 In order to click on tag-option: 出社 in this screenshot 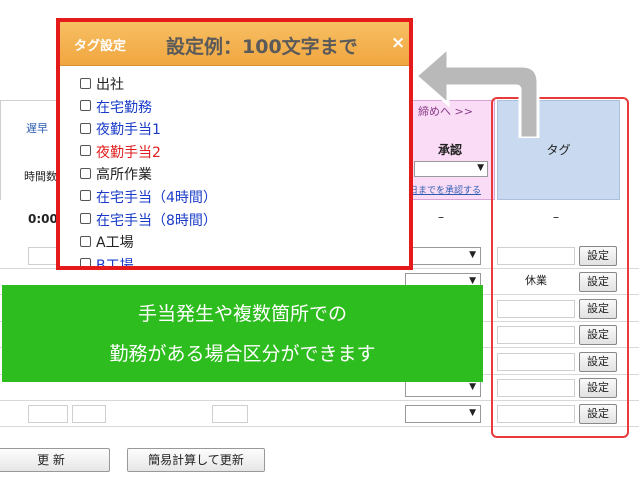, I will do `click(148, 85)`.